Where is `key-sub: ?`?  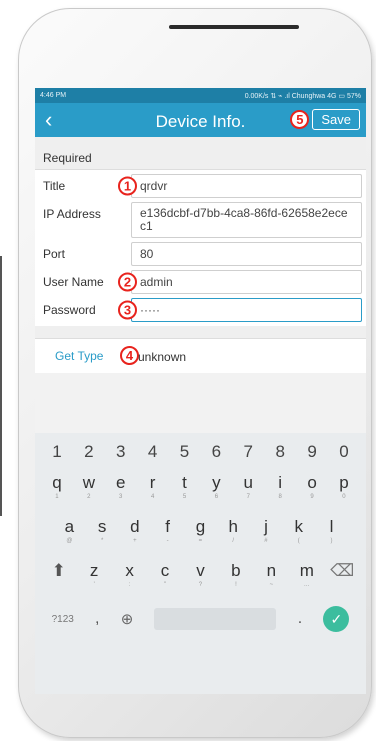
key-sub: ? is located at coordinates (200, 585).